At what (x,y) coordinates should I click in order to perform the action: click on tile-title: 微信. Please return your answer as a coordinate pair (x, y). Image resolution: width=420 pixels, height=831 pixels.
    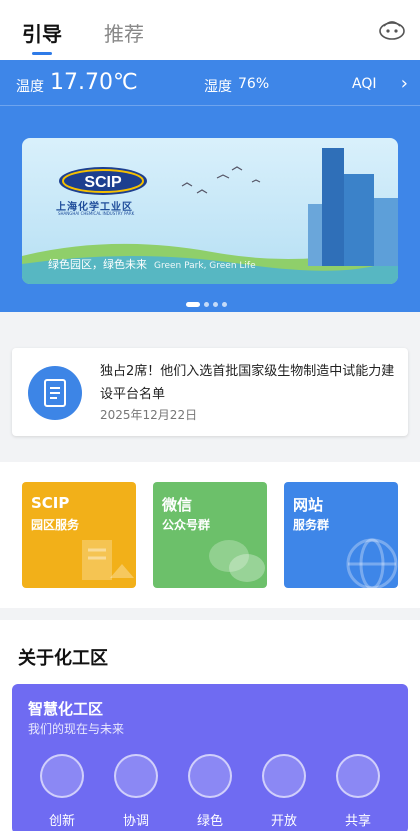
    Looking at the image, I should click on (177, 505).